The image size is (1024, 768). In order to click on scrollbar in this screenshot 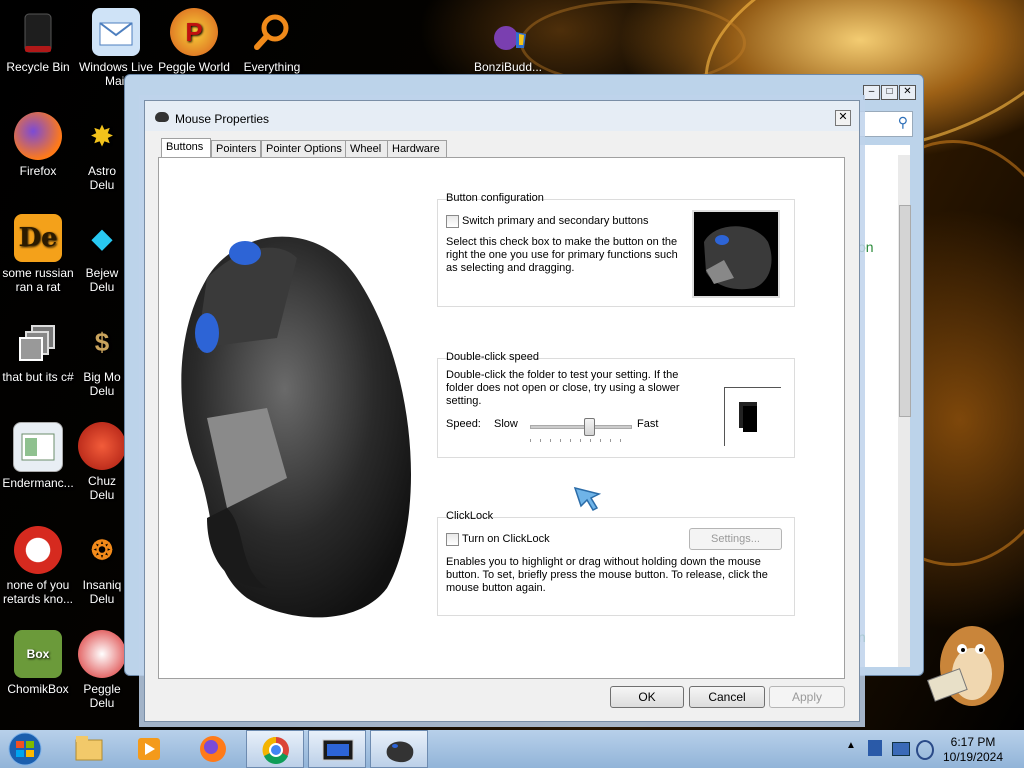, I will do `click(904, 411)`.